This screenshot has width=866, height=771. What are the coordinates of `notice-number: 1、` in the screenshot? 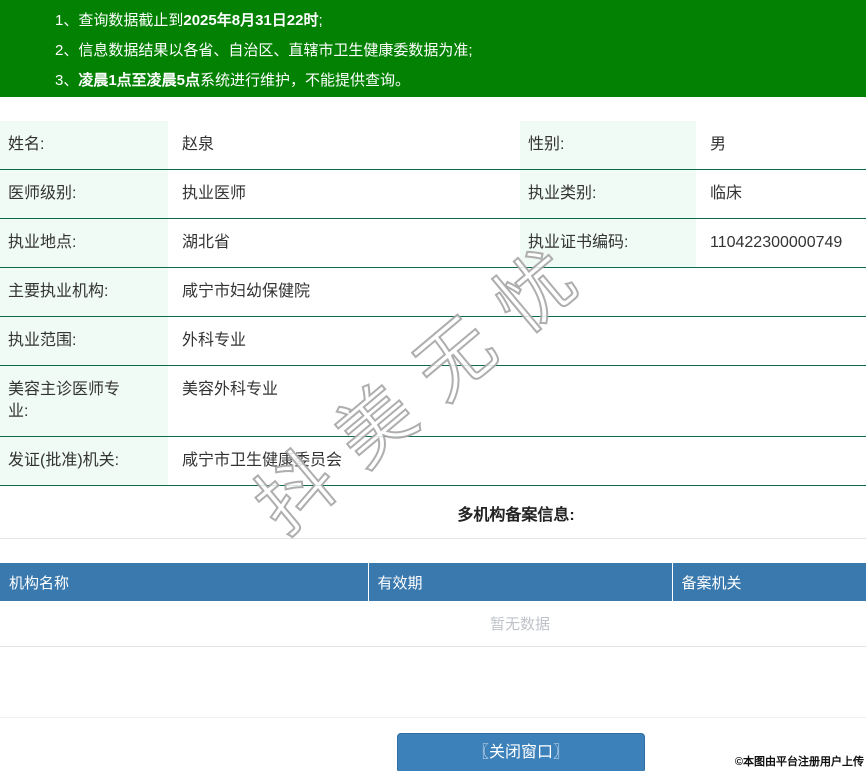 It's located at (67, 20).